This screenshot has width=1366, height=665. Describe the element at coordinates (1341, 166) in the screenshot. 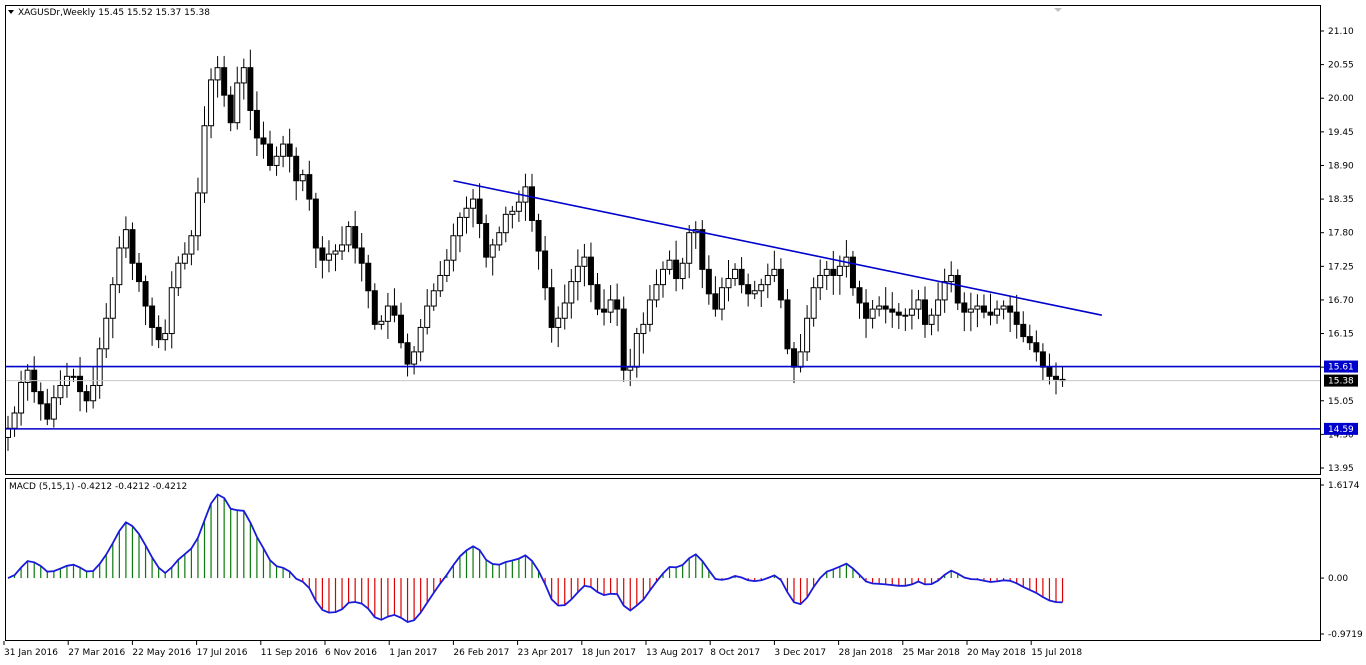

I see `price-tick-label: 18.90` at that location.